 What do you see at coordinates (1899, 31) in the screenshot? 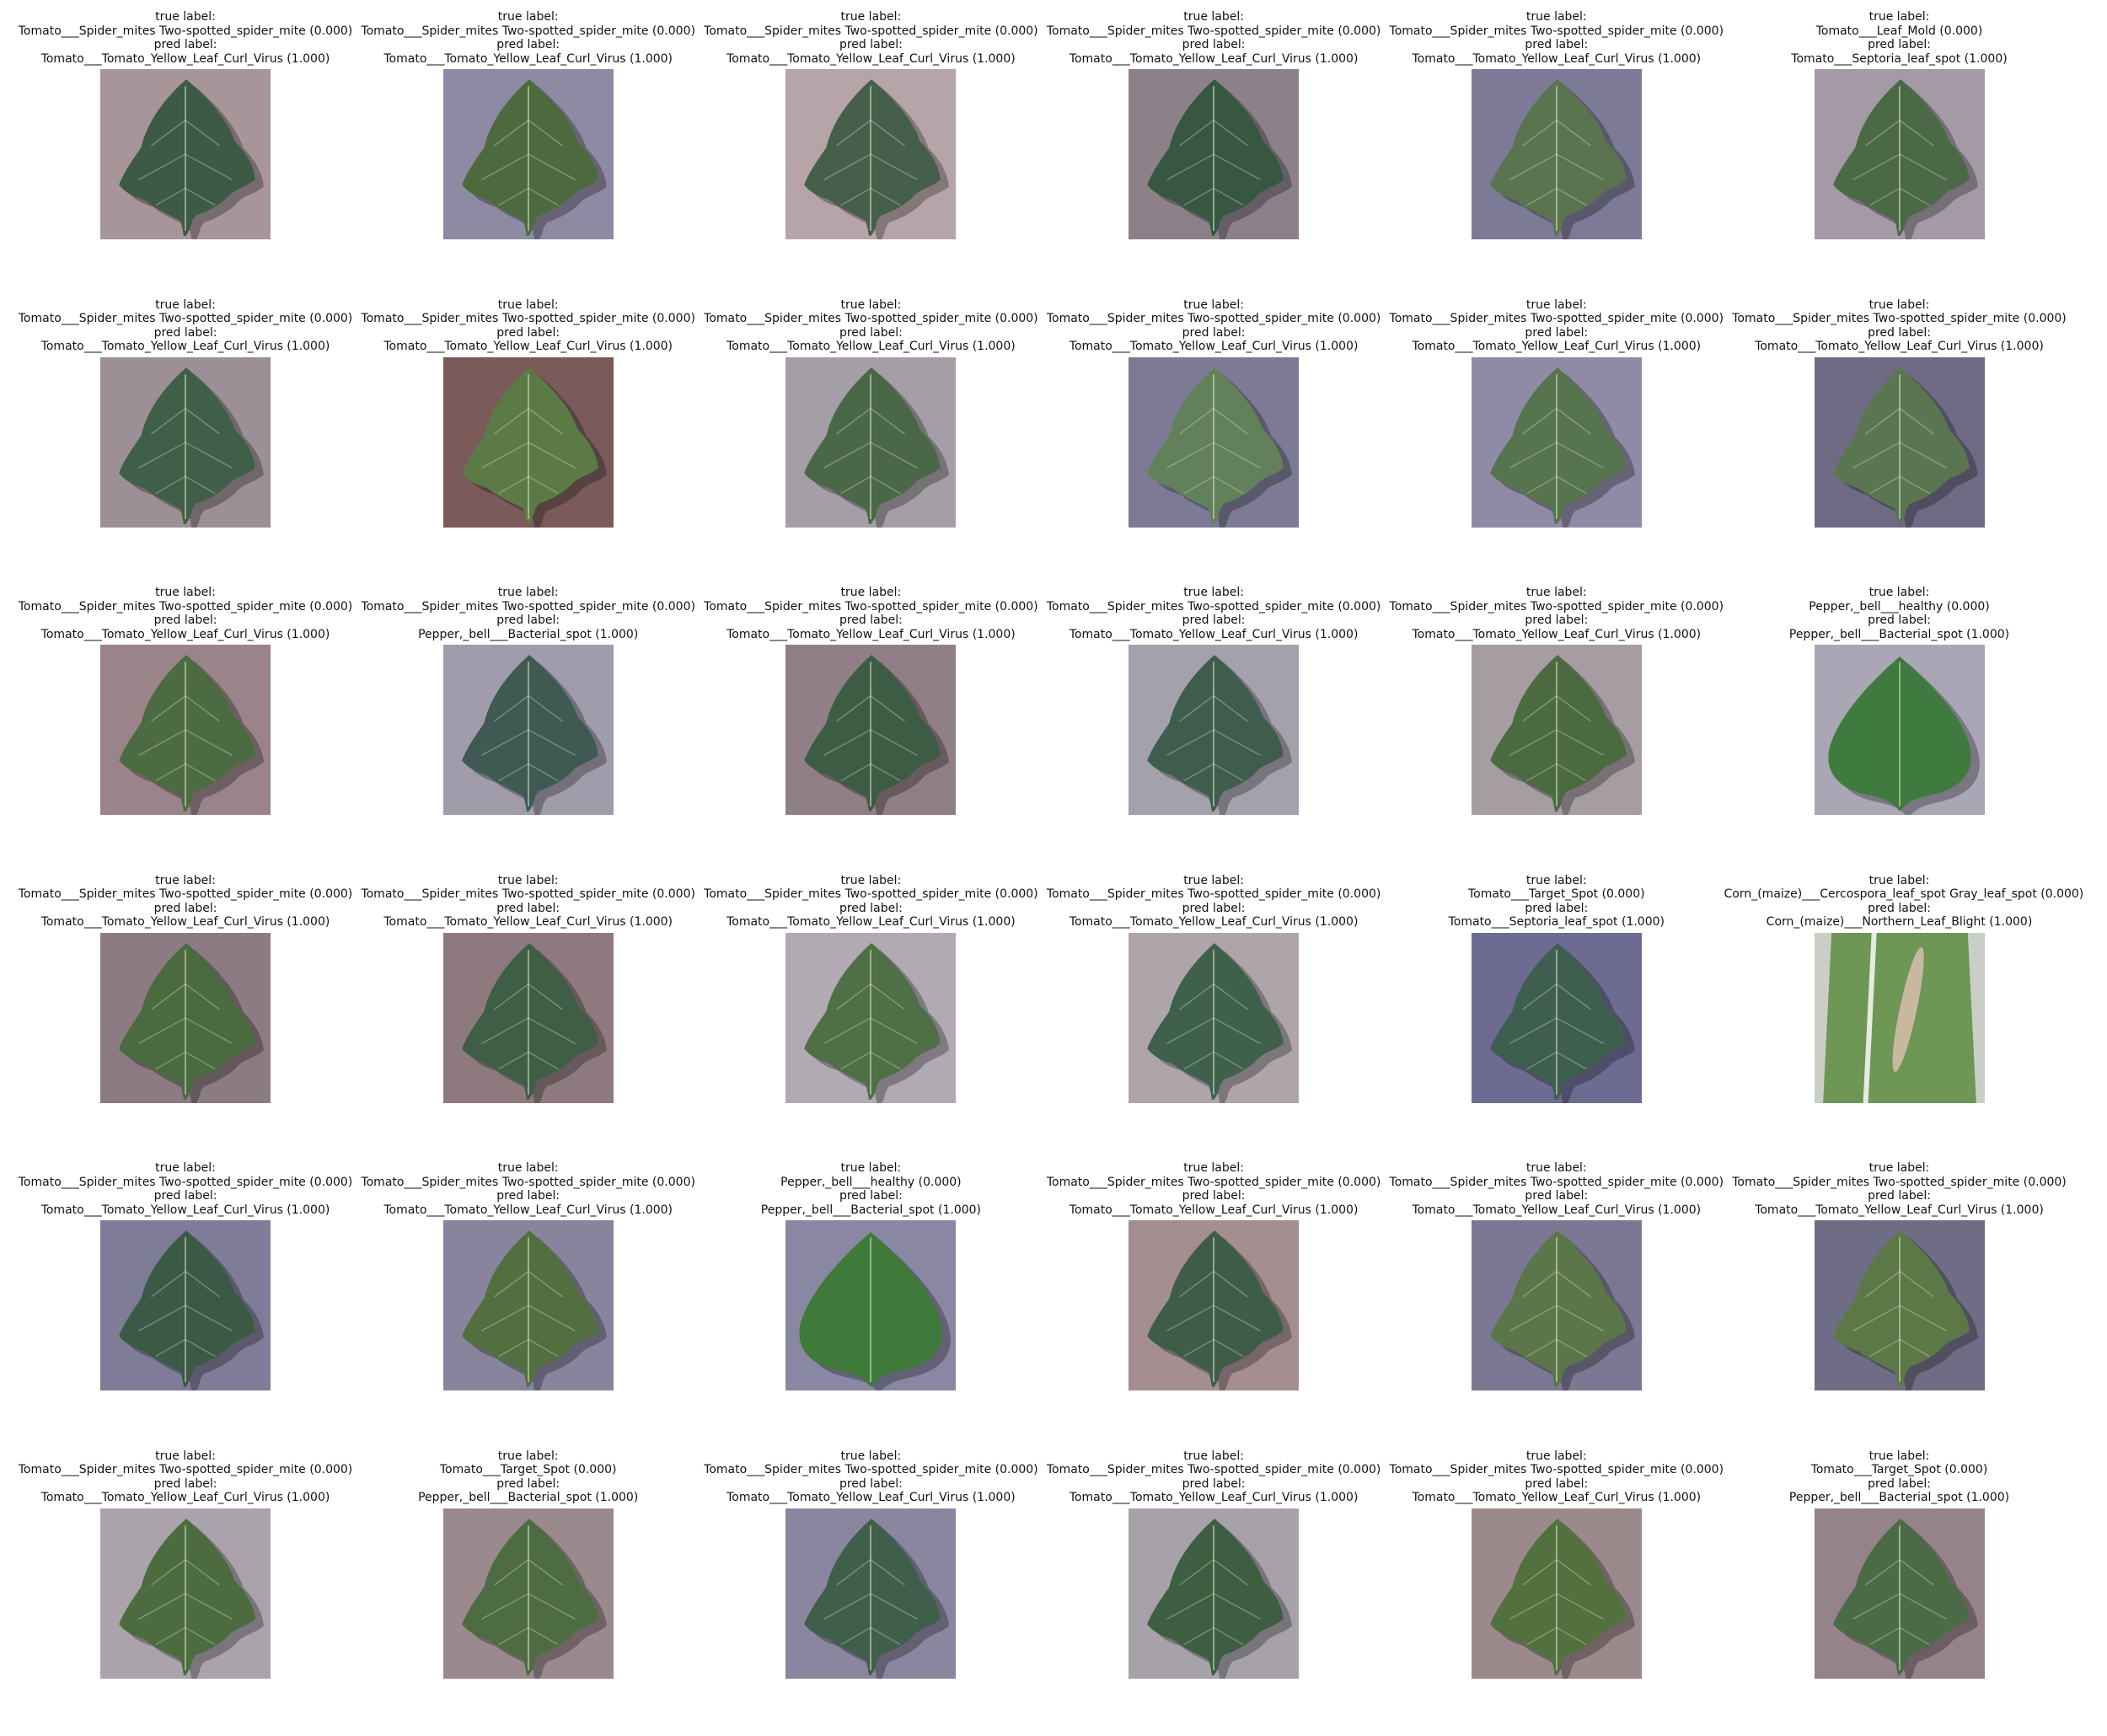
I see `true-label-value: Tomato___Leaf_Mold (0.000)` at bounding box center [1899, 31].